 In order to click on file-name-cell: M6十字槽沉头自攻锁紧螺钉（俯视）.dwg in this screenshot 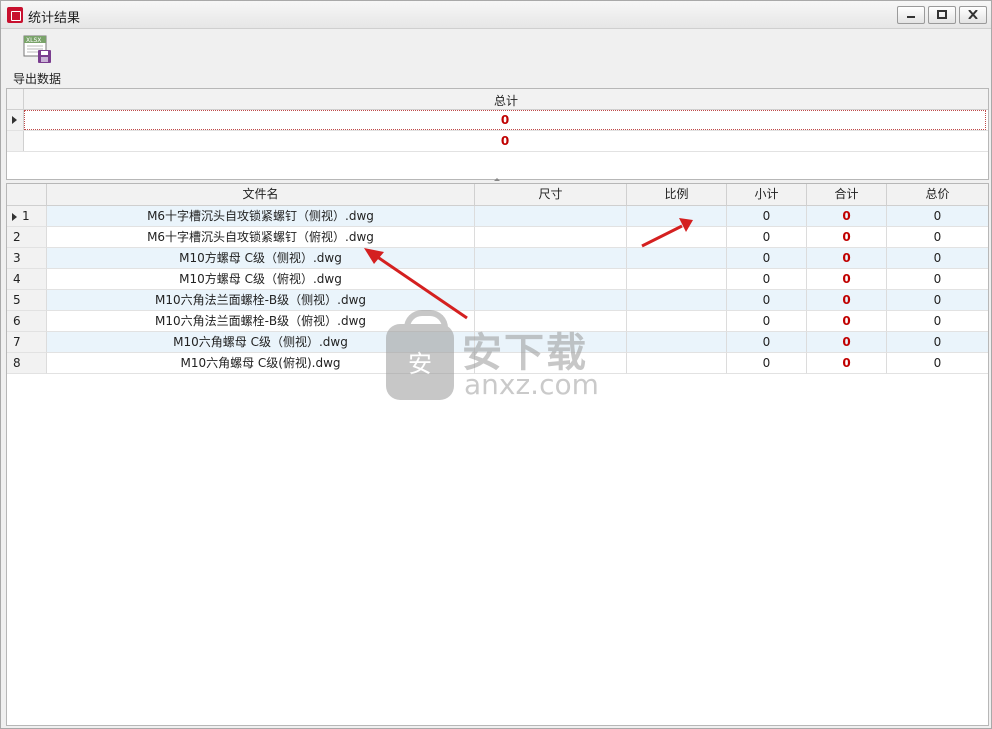, I will do `click(261, 237)`.